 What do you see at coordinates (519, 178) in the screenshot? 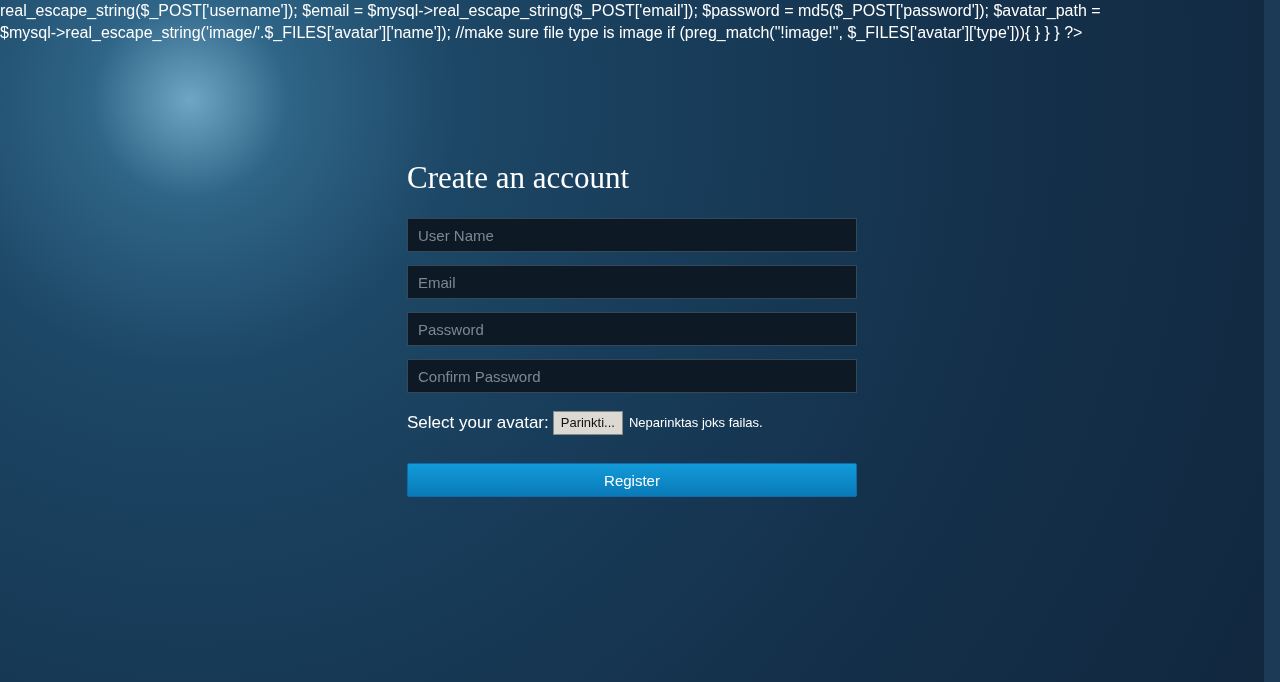
I see `form-title: Create an account` at bounding box center [519, 178].